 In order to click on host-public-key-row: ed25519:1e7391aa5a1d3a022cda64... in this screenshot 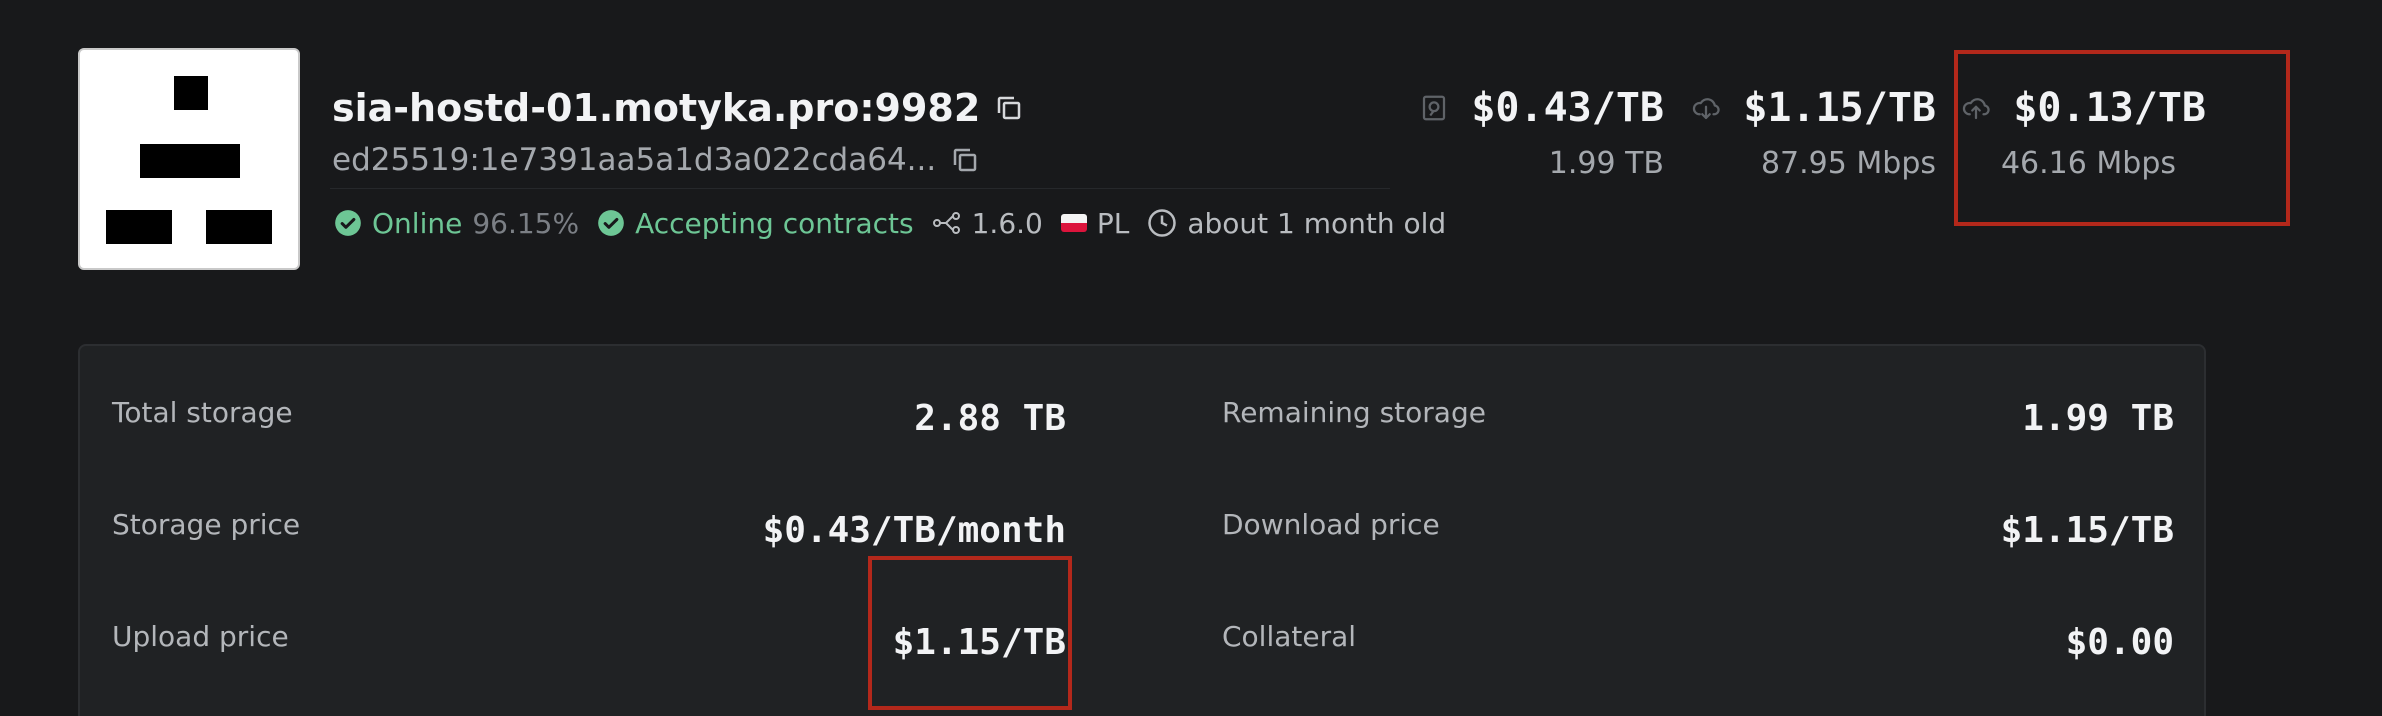, I will do `click(656, 160)`.